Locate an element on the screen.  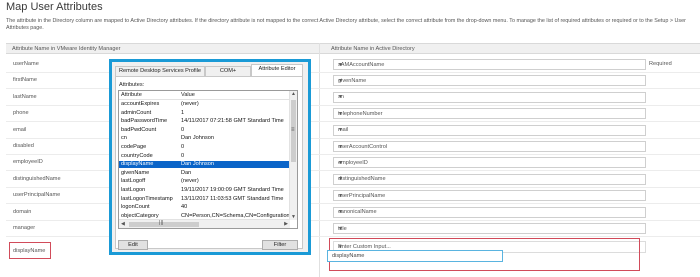
list-row: cn Dan Johnson is located at coordinates (204, 138).